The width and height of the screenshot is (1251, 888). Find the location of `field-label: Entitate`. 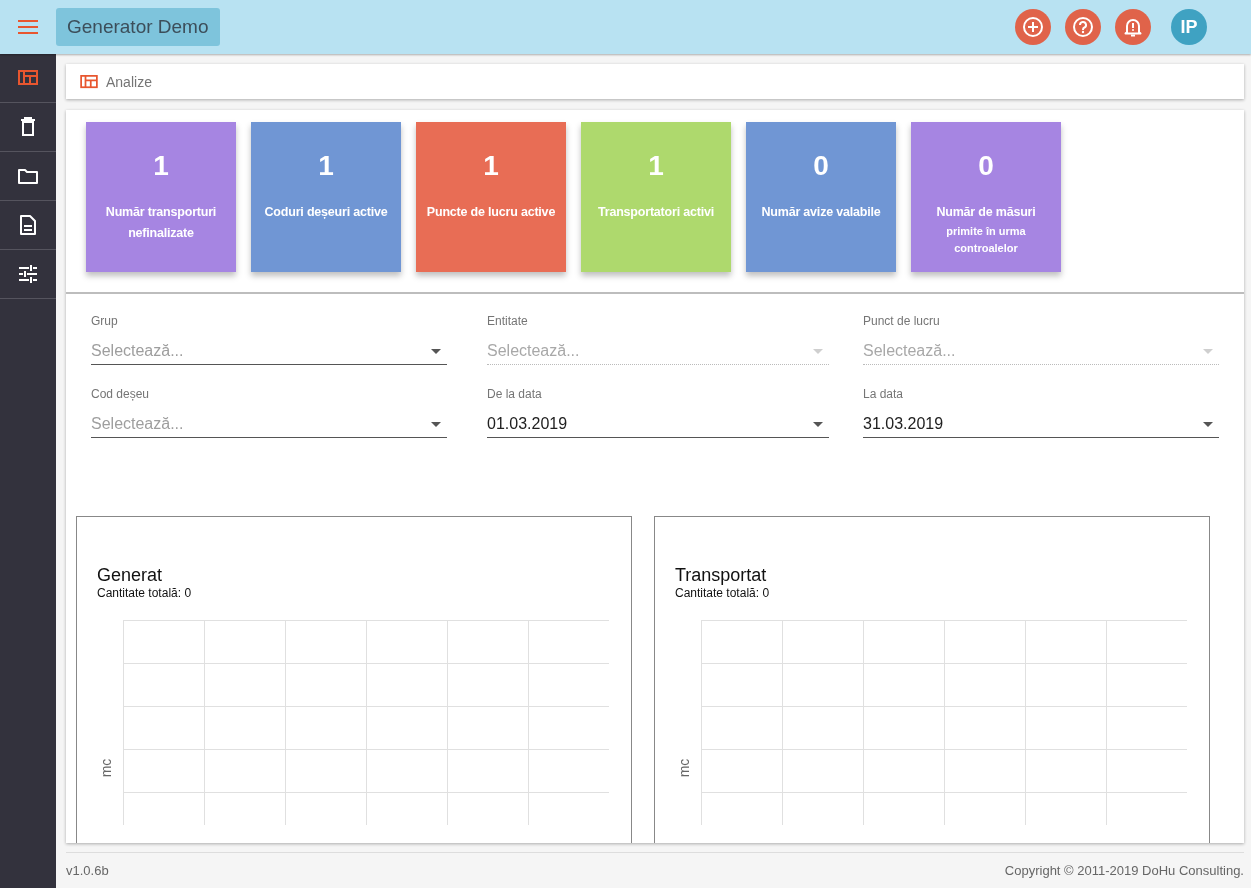

field-label: Entitate is located at coordinates (508, 321).